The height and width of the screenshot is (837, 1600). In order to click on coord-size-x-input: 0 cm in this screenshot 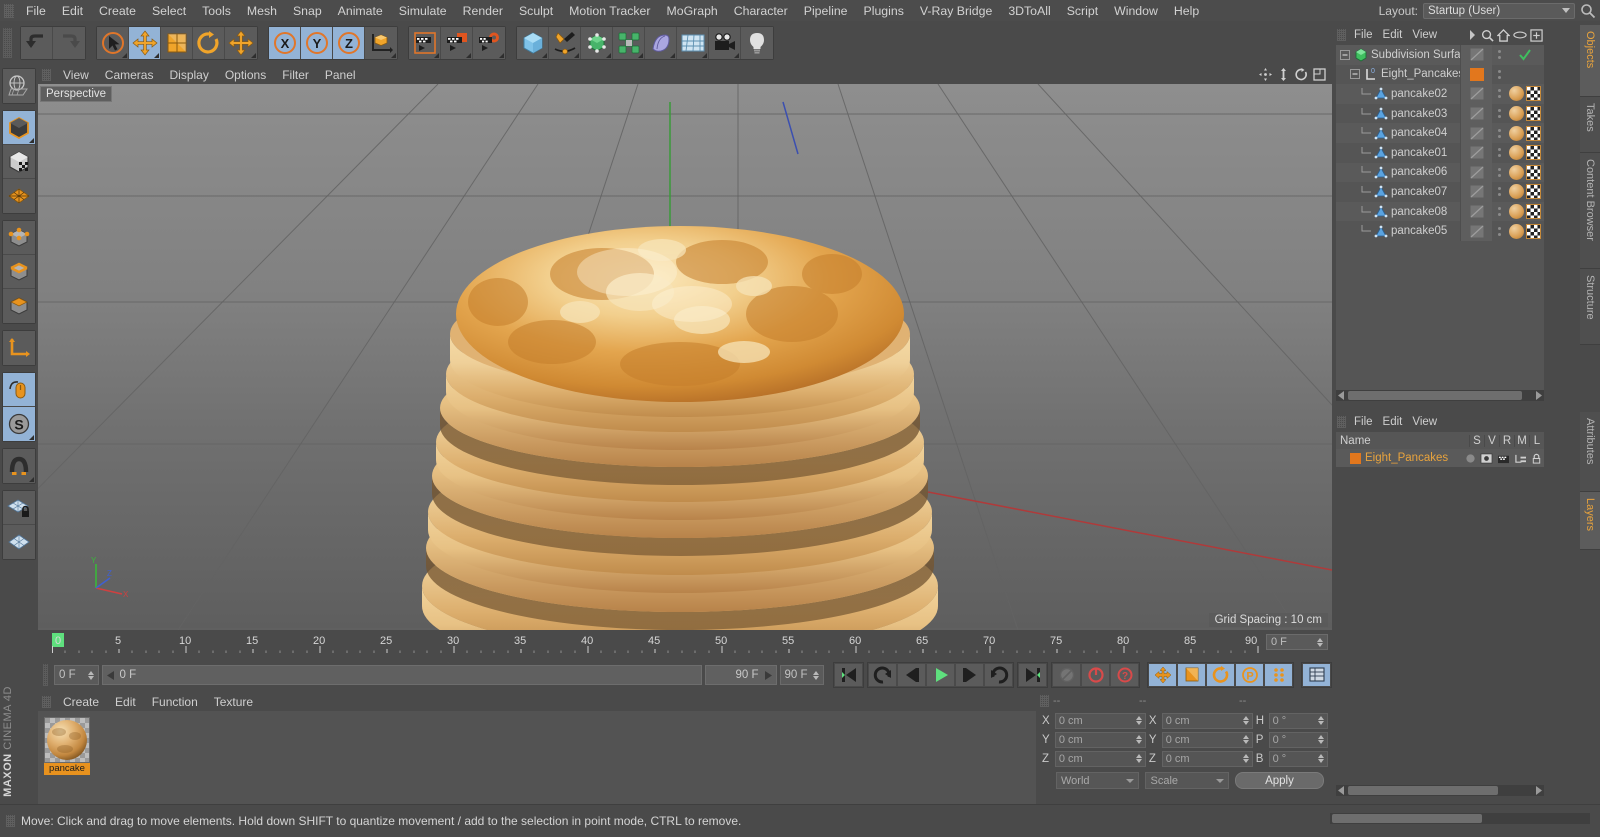, I will do `click(1207, 720)`.